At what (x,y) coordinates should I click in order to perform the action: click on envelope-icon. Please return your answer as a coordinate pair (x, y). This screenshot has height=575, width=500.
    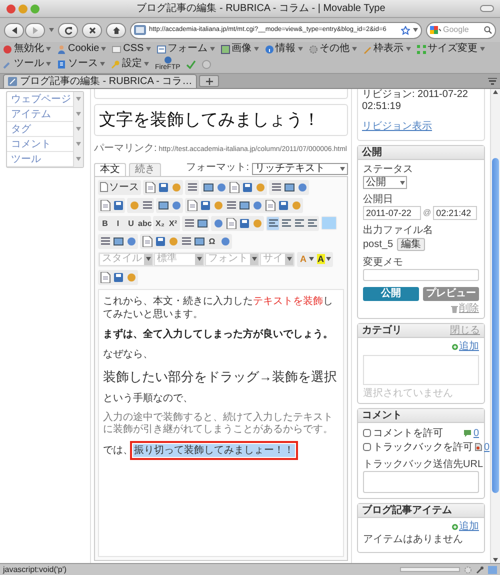
    Looking at the image, I should click on (117, 49).